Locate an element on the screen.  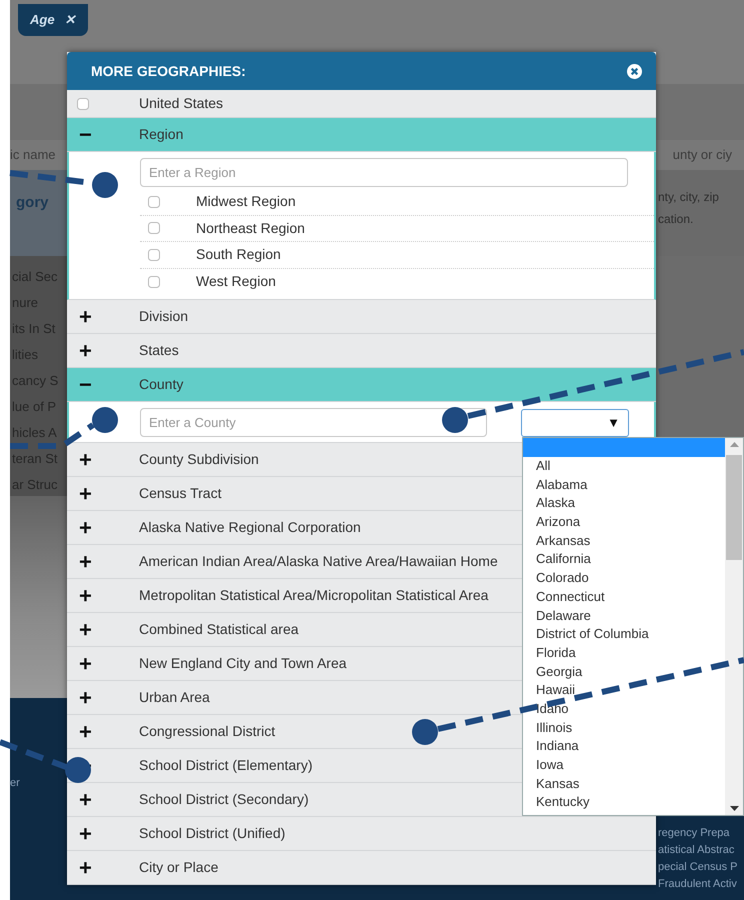
field-text: unty or ciy is located at coordinates (702, 155).